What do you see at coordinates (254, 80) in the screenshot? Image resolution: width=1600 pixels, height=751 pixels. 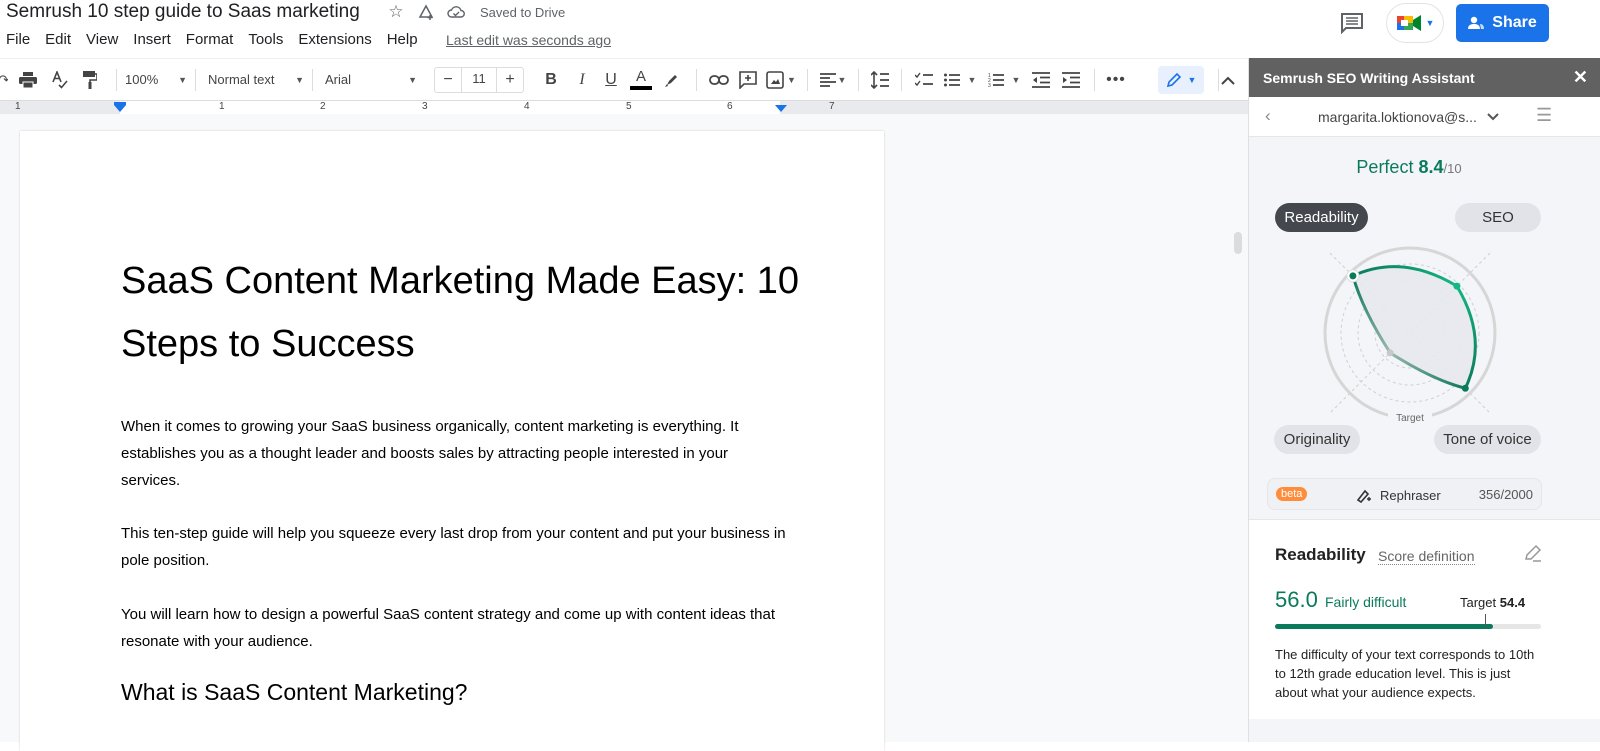 I see `style-select: Normal text ▼` at bounding box center [254, 80].